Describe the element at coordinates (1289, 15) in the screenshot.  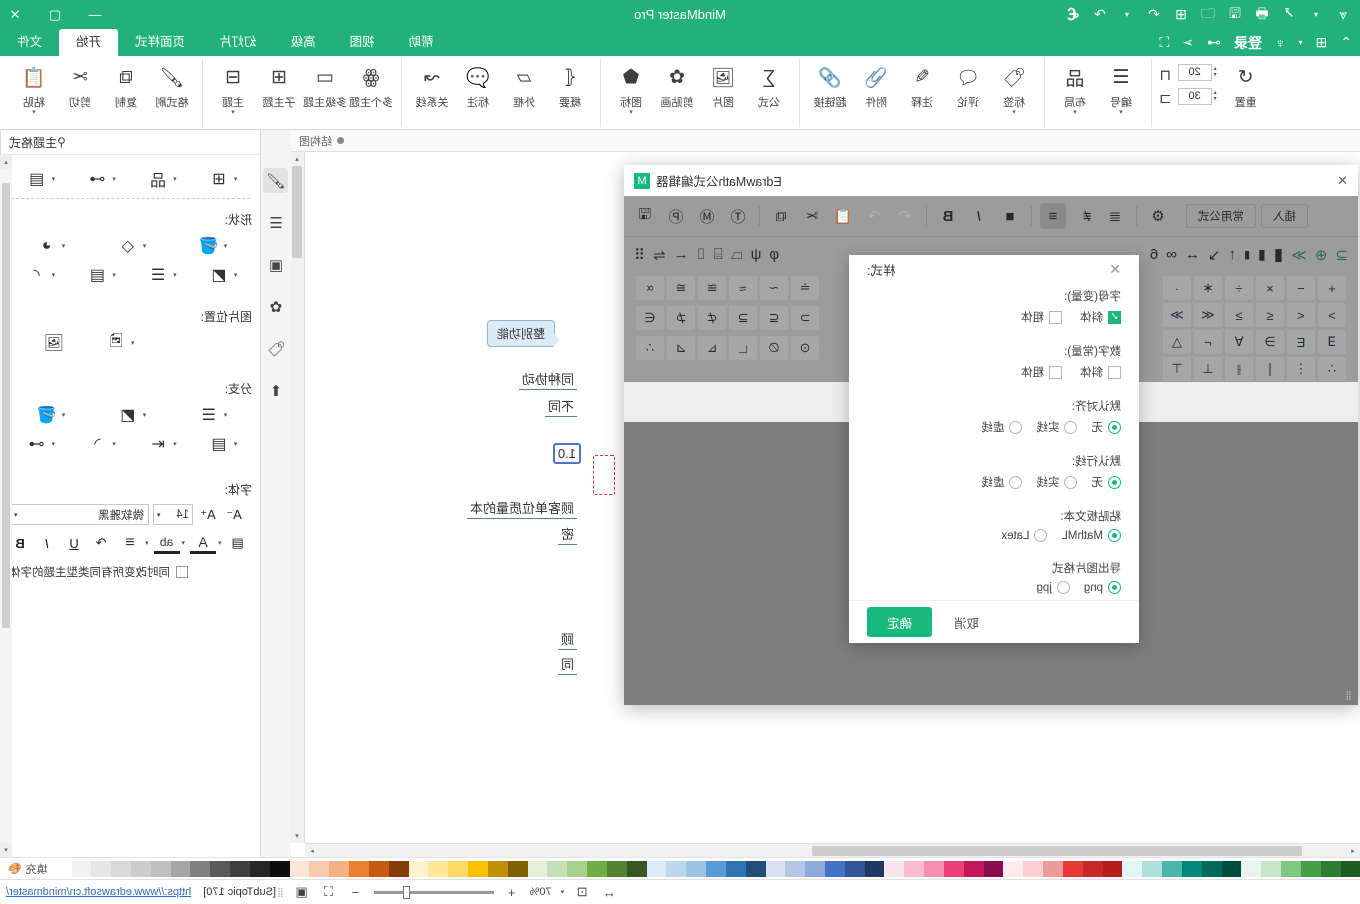
I see `export-icon: ⭷` at that location.